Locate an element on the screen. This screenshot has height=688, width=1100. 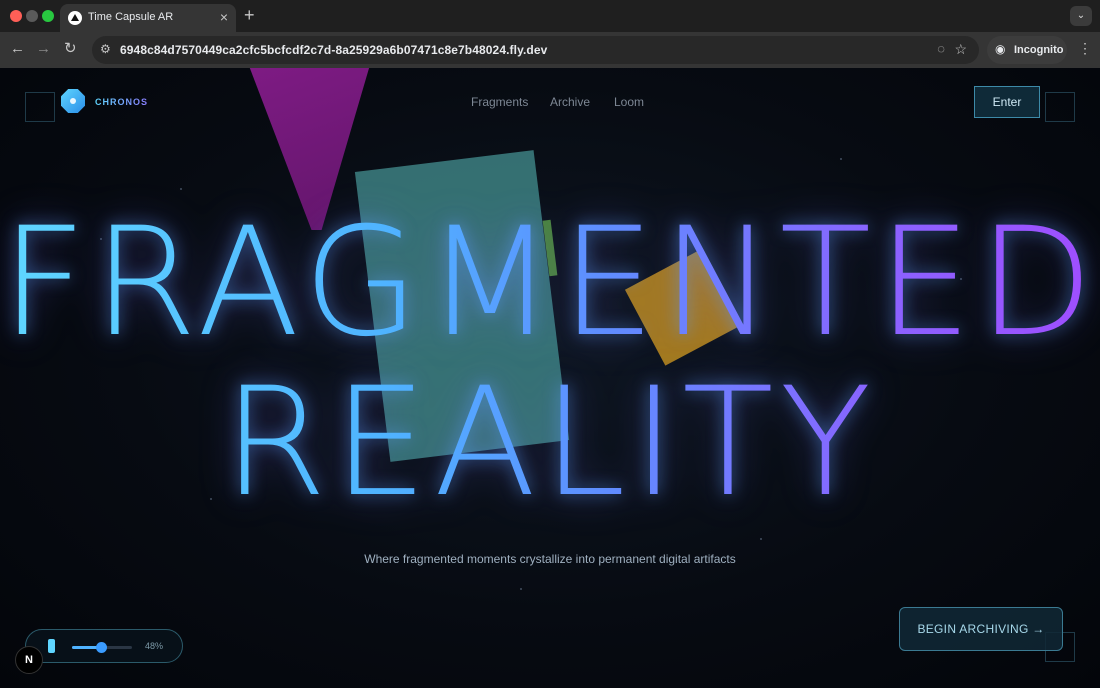
kebab-menu-icon: ⋮ is located at coordinates (1085, 48).